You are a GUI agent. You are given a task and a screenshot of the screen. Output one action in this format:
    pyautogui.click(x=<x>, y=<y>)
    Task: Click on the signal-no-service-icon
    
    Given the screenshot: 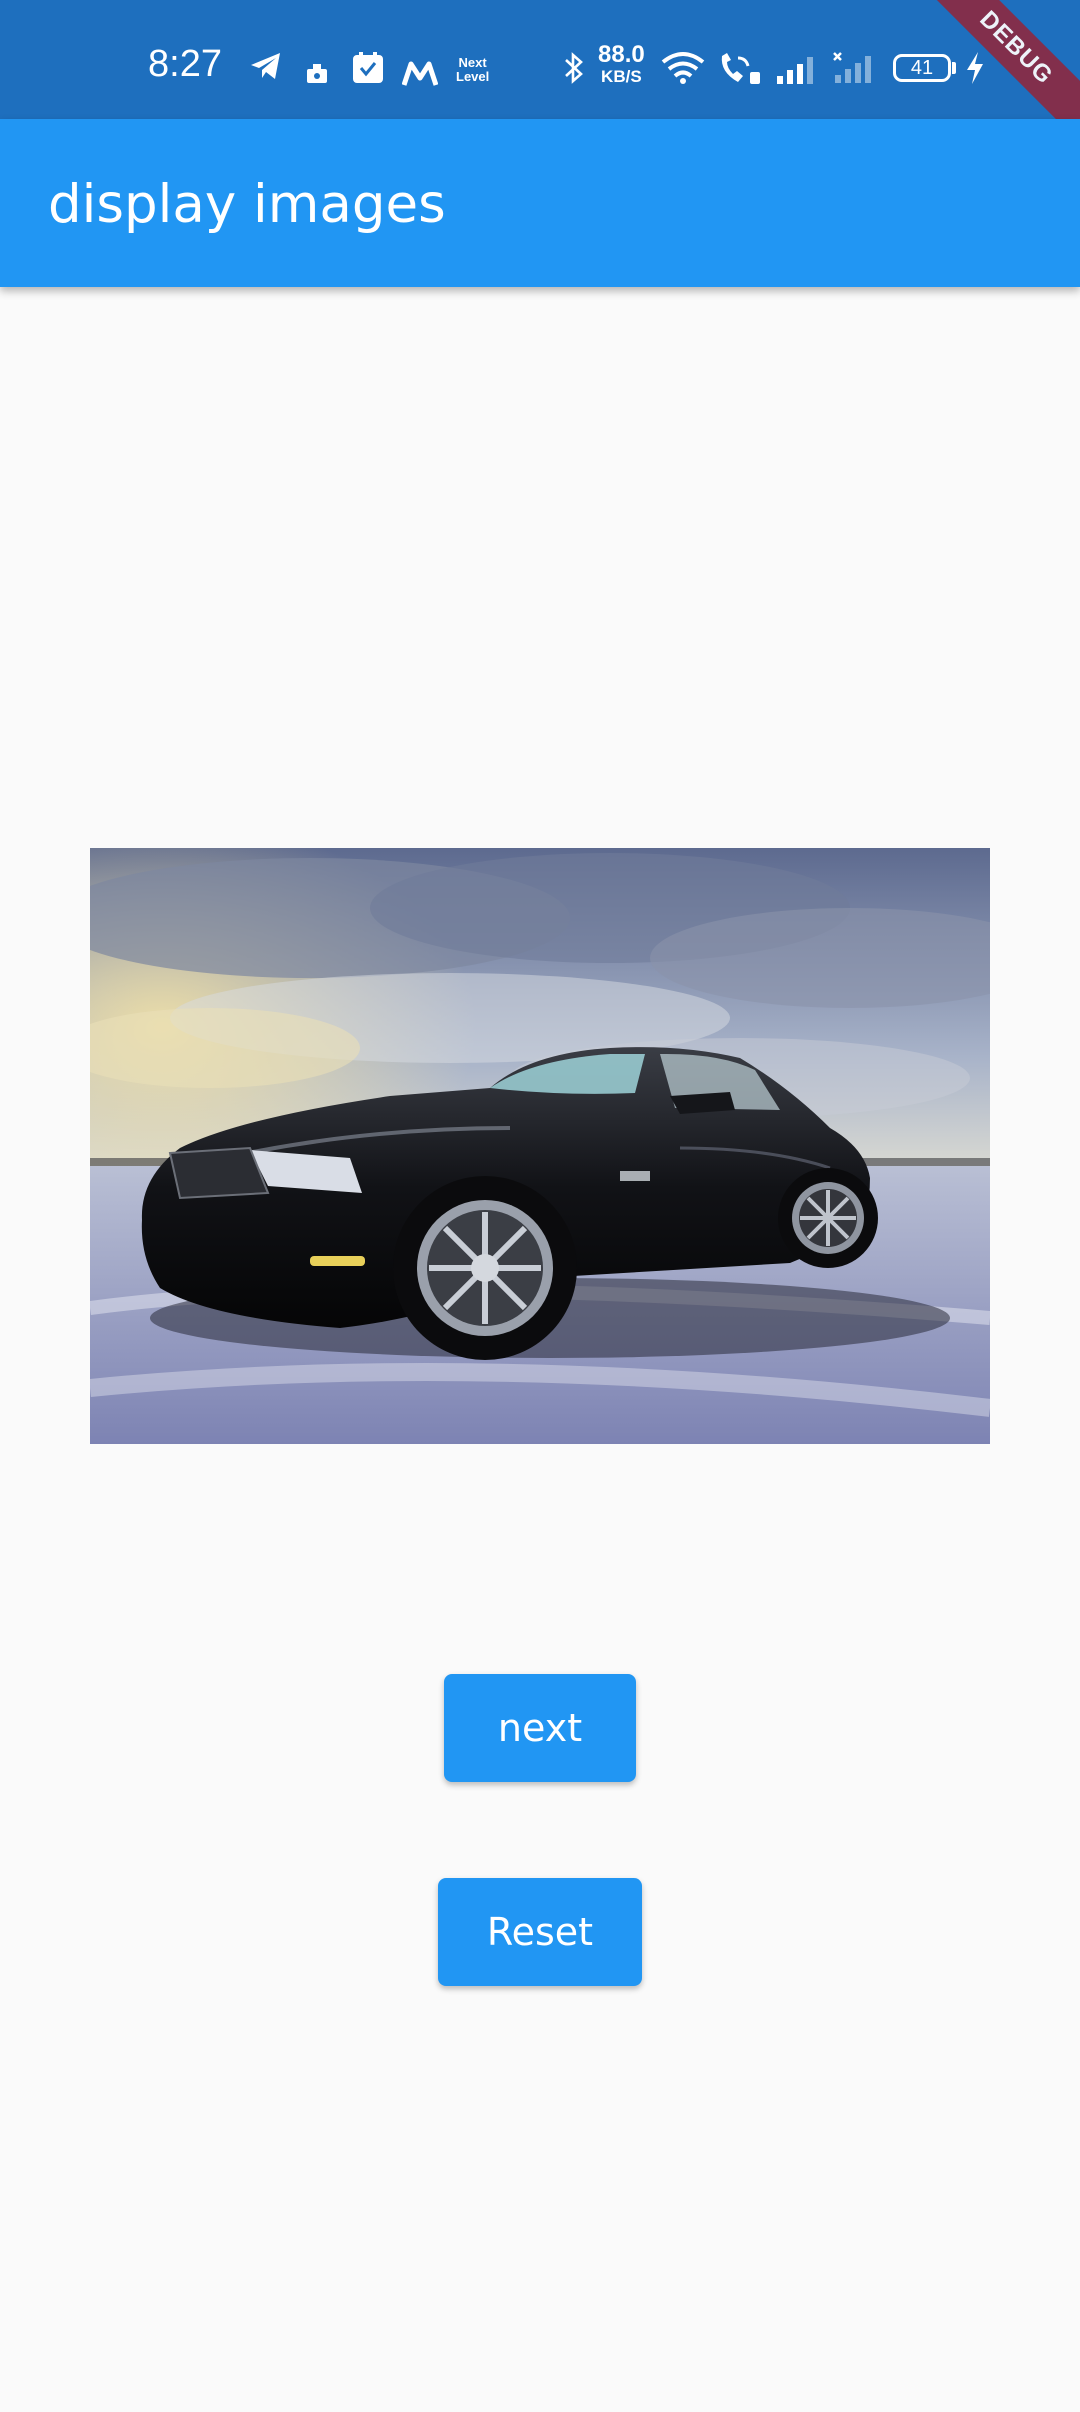 What is the action you would take?
    pyautogui.click(x=852, y=67)
    